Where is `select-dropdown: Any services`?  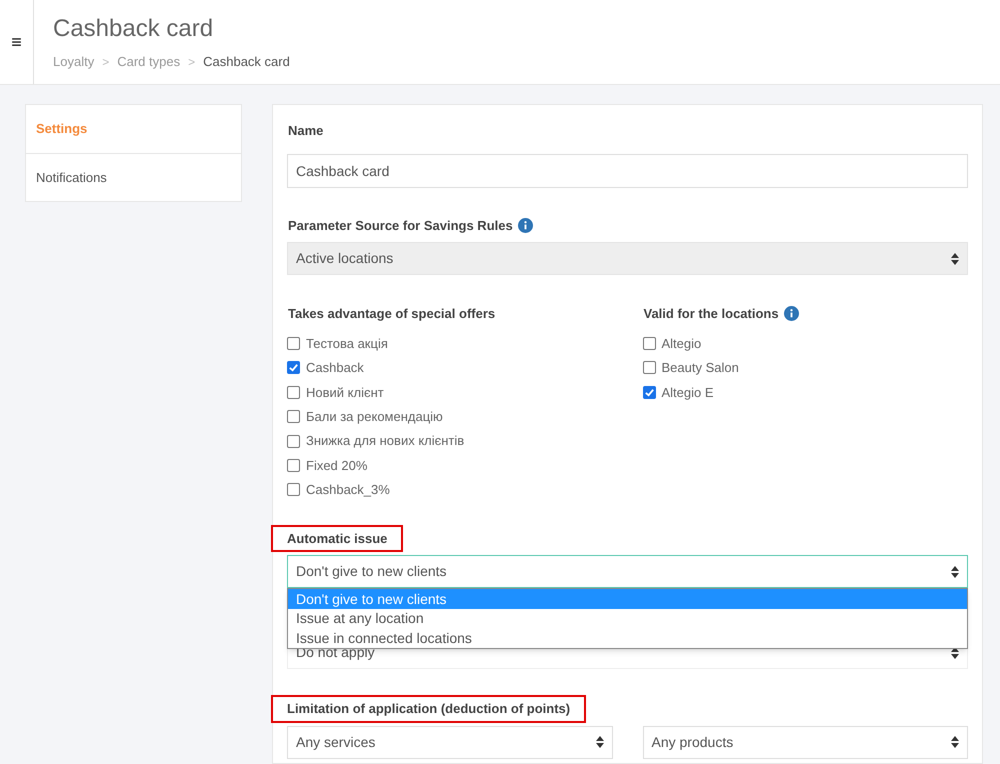
select-dropdown: Any services is located at coordinates (449, 742).